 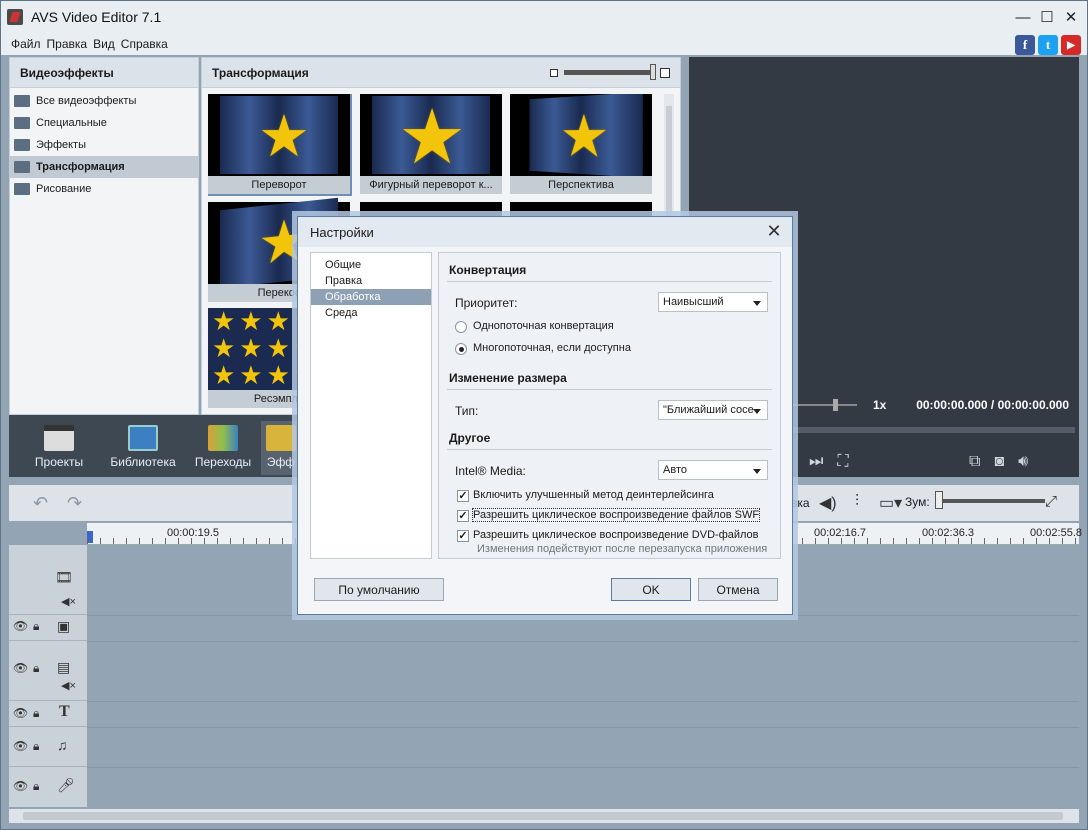 What do you see at coordinates (828, 503) in the screenshot?
I see `audio-icon: ◀)` at bounding box center [828, 503].